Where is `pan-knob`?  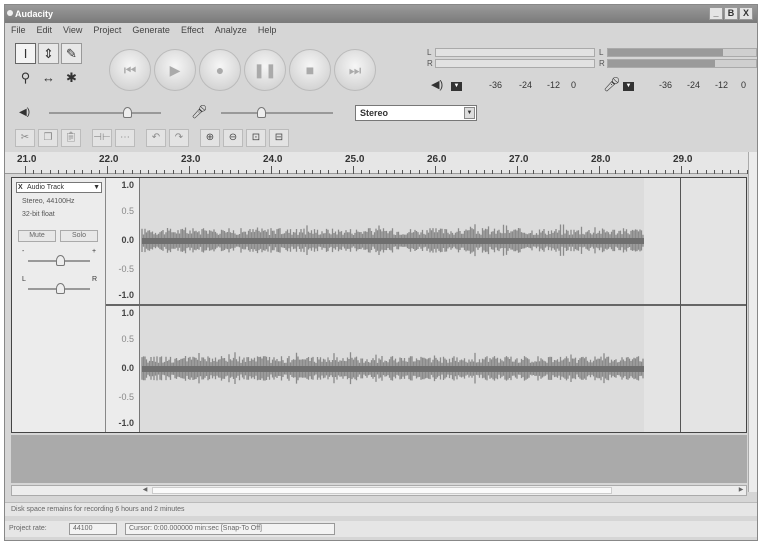
pan-knob is located at coordinates (60, 288).